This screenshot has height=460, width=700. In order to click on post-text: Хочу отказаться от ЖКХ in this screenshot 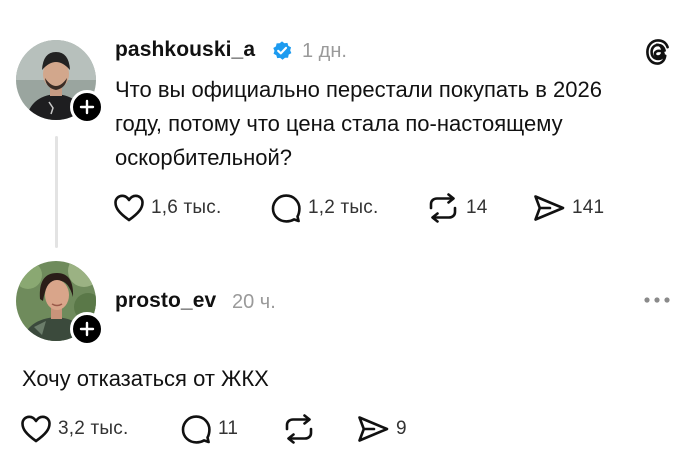, I will do `click(145, 378)`.